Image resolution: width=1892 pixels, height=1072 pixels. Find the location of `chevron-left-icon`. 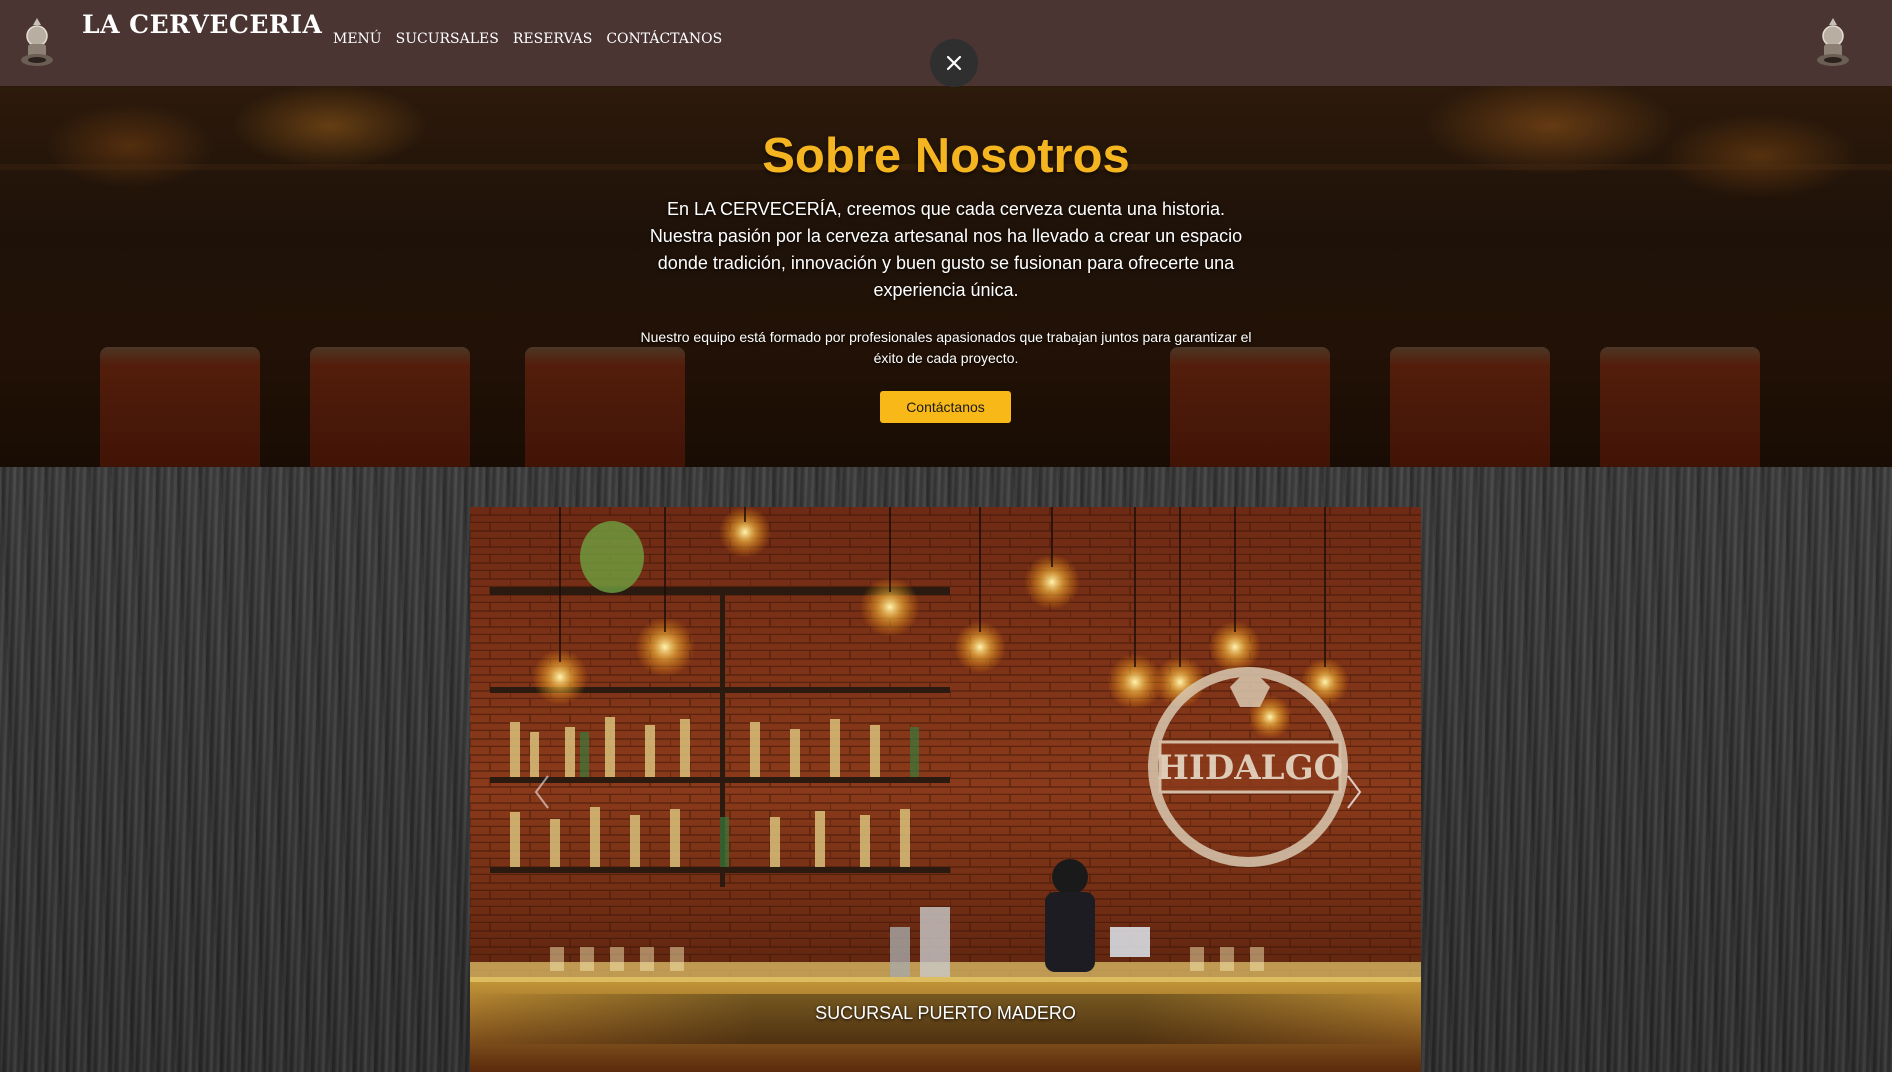

chevron-left-icon is located at coordinates (541, 792).